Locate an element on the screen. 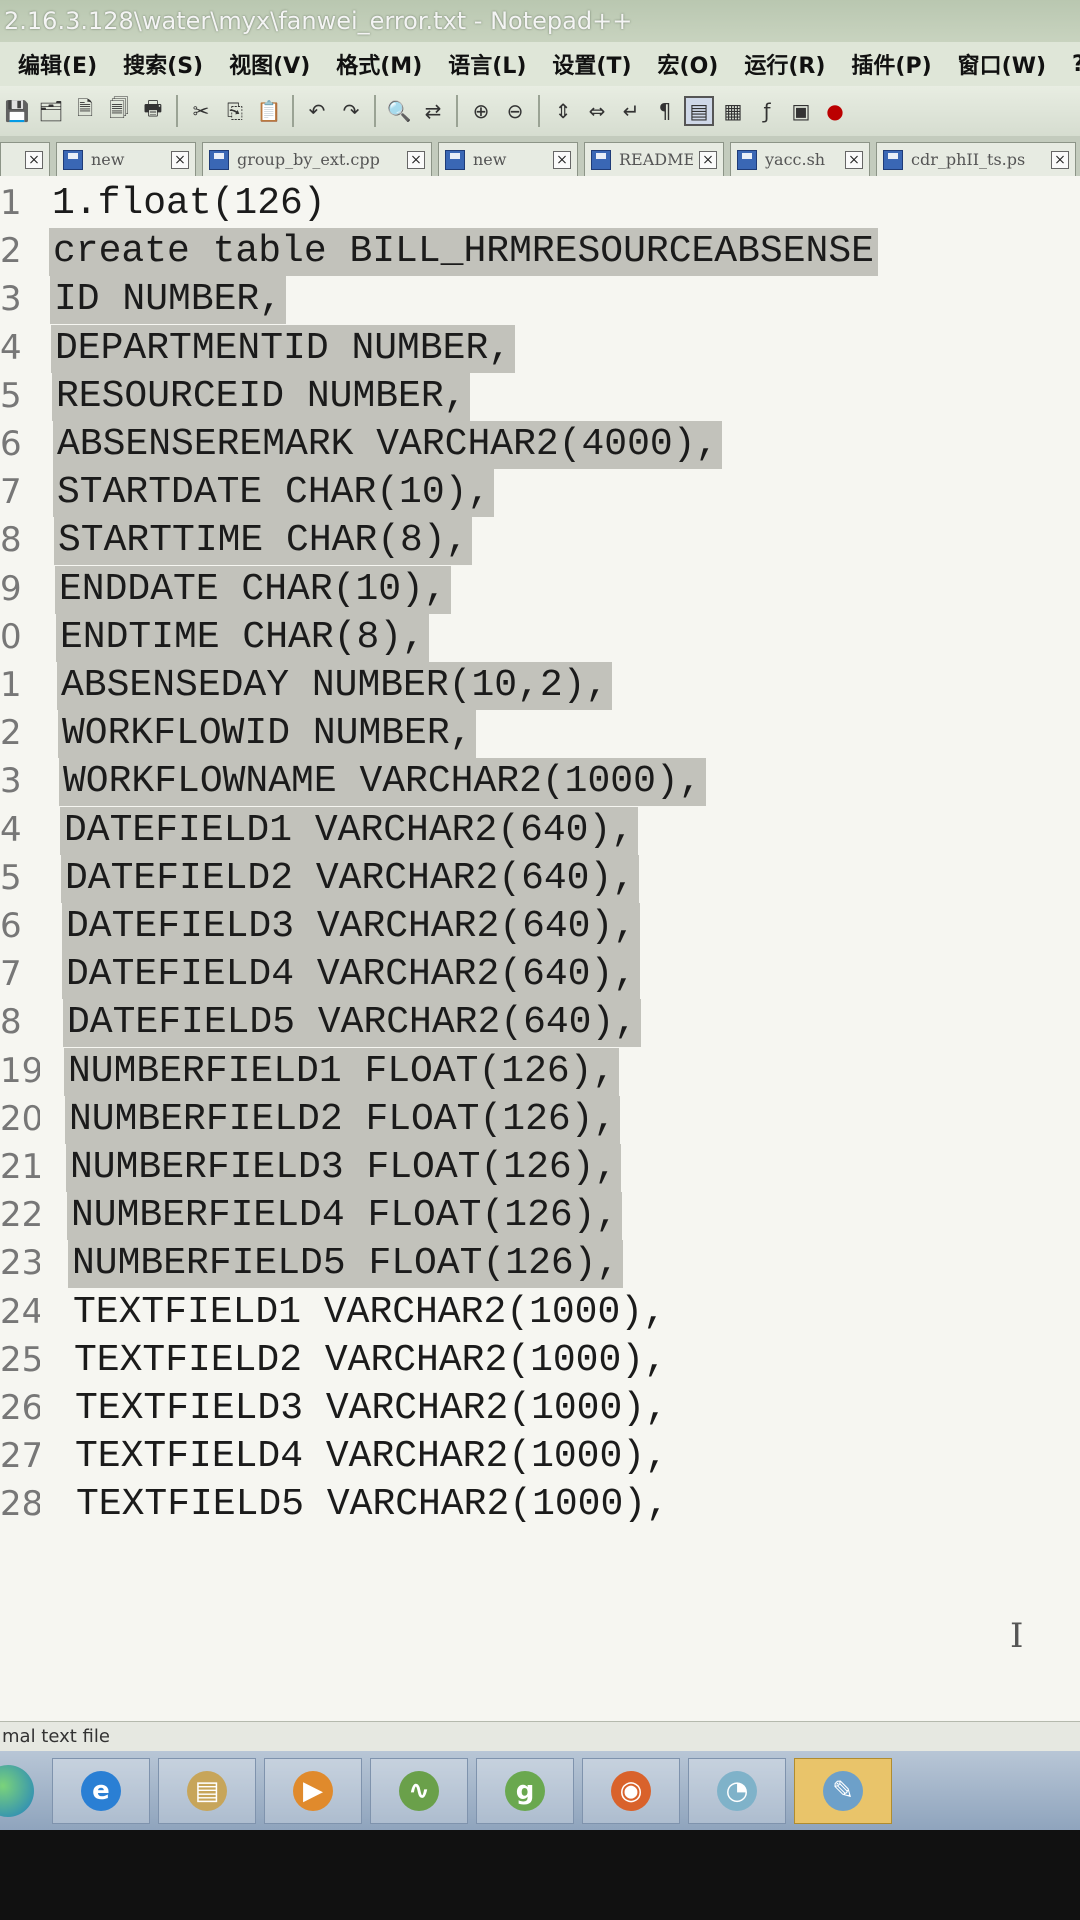  tab: README × is located at coordinates (654, 159).